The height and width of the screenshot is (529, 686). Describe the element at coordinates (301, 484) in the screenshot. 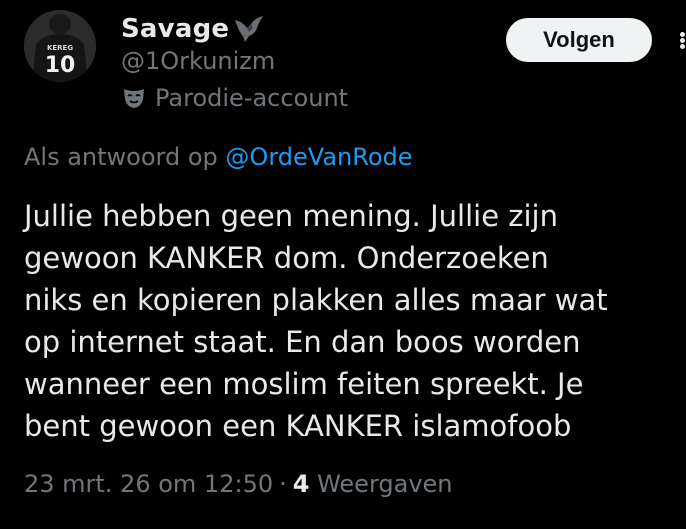

I see `views-count: 4` at that location.